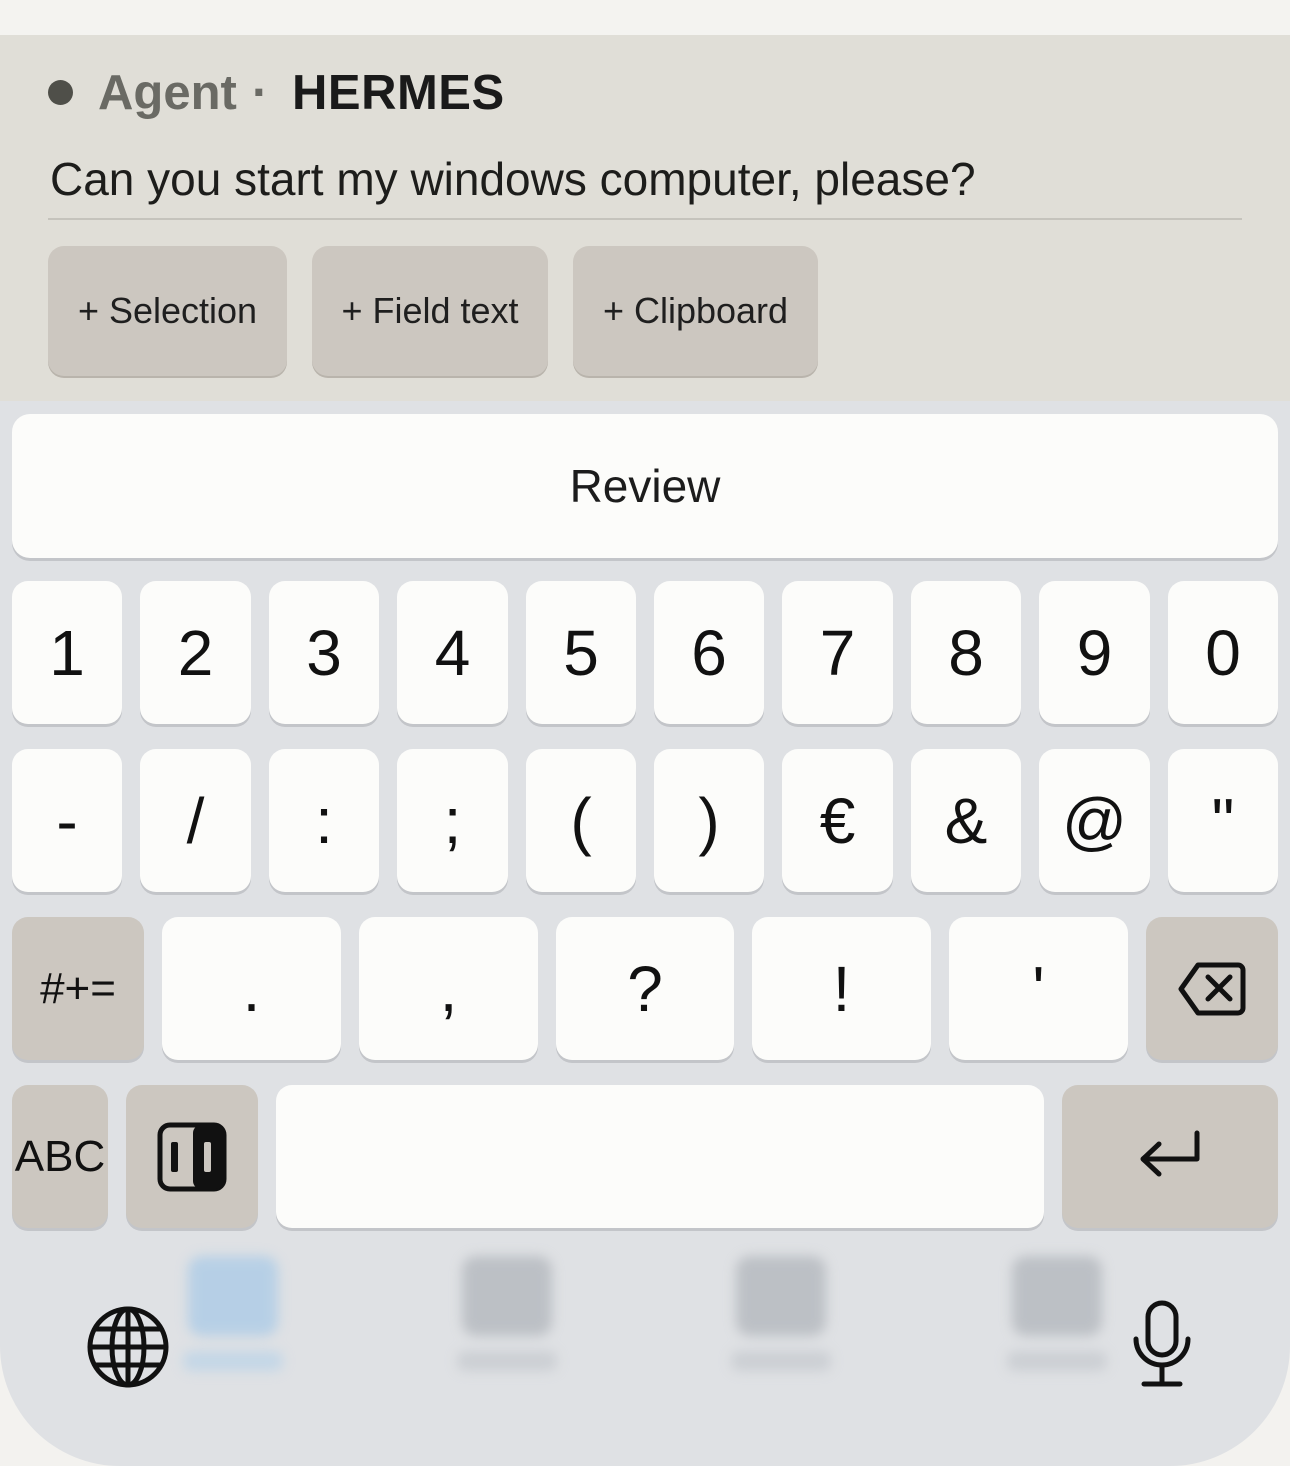  Describe the element at coordinates (709, 820) in the screenshot. I see `key-close-paren: )` at that location.